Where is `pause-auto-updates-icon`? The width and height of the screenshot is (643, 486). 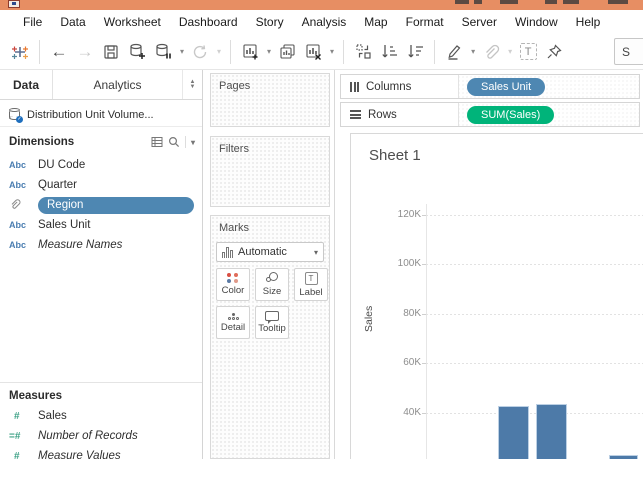 pause-auto-updates-icon is located at coordinates (163, 52).